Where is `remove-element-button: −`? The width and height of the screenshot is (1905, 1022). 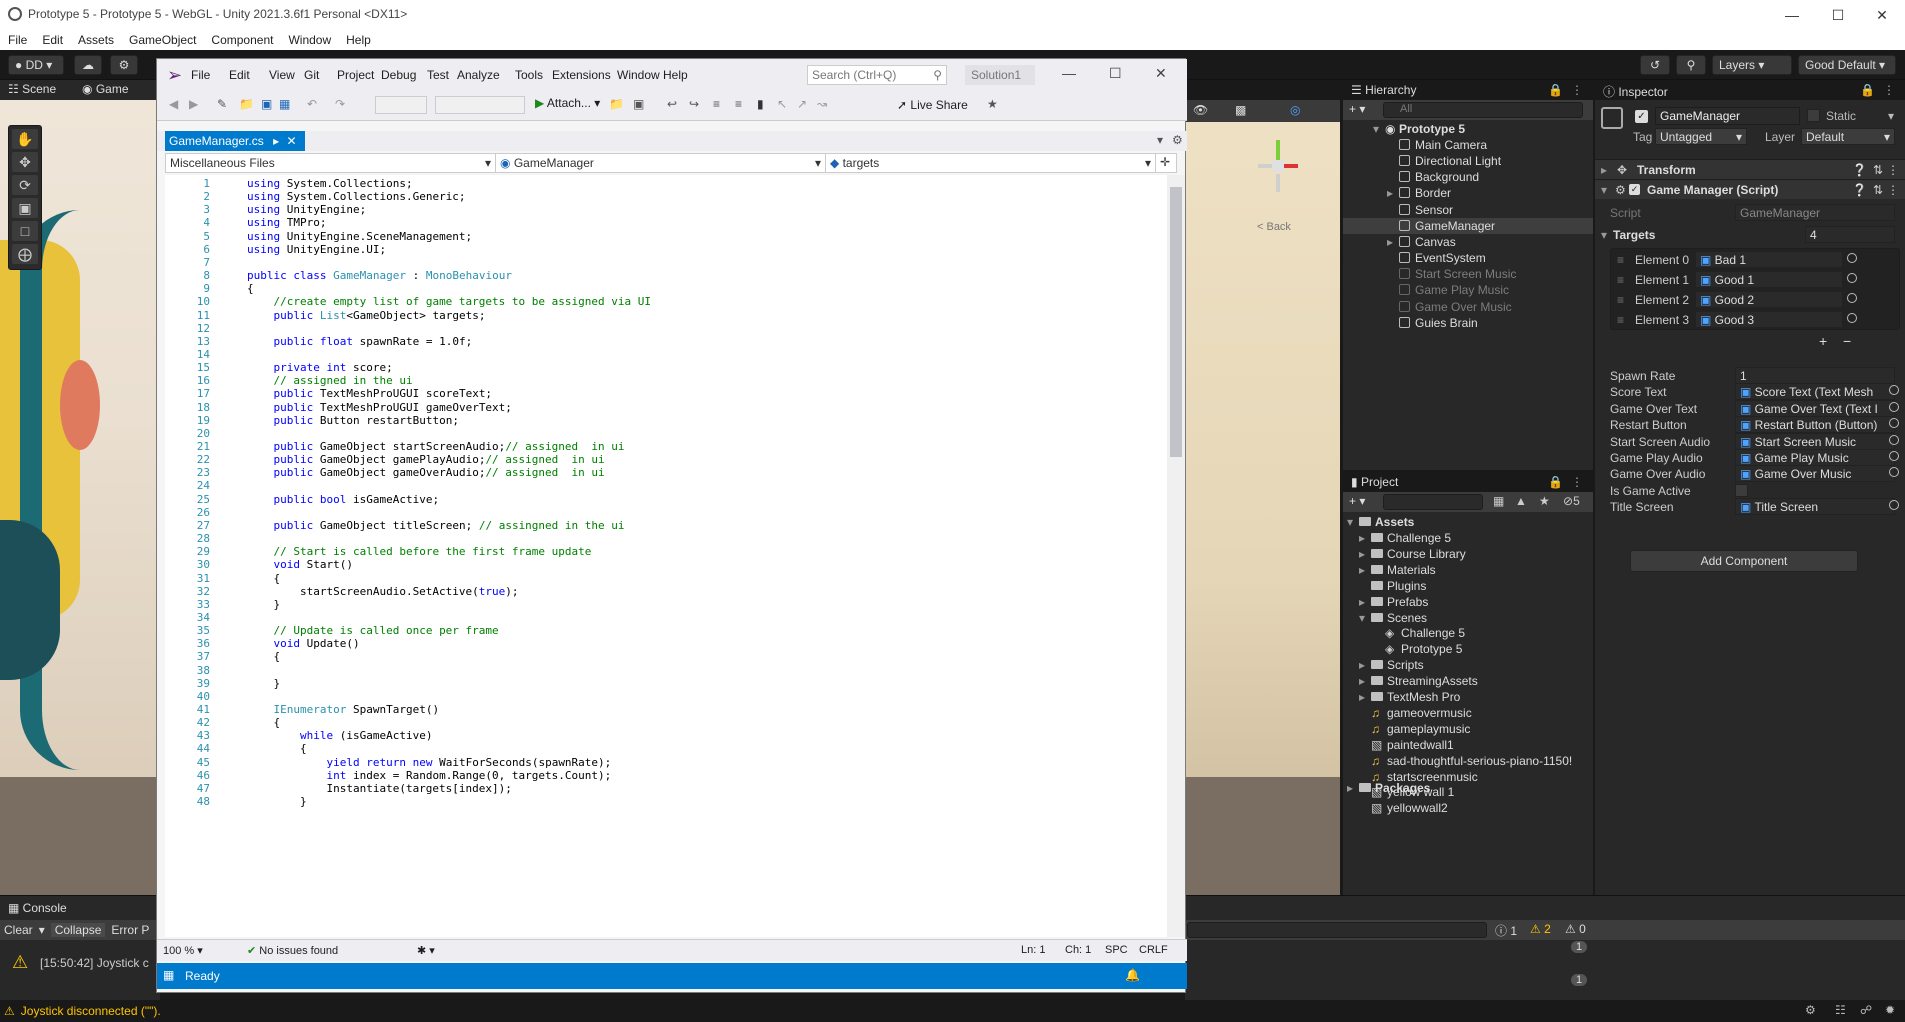 remove-element-button: − is located at coordinates (1847, 341).